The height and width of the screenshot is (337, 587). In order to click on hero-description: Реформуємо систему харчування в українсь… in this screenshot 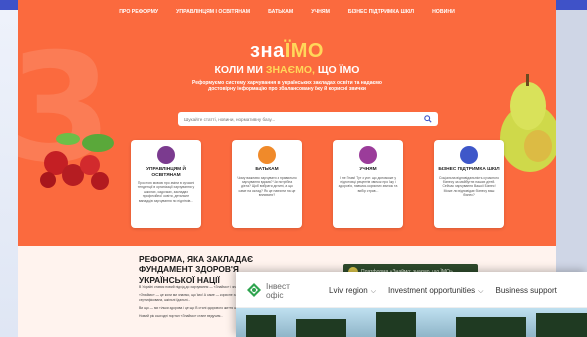, I will do `click(287, 86)`.